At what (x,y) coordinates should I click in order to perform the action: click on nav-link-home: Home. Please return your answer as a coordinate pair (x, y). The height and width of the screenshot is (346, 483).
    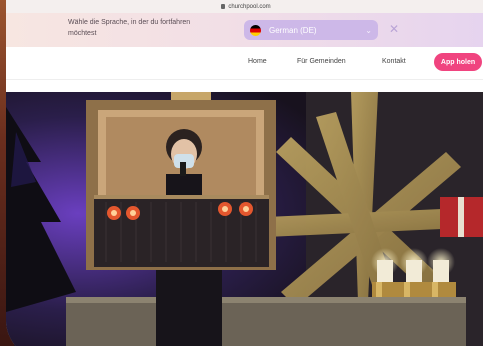
    Looking at the image, I should click on (257, 61).